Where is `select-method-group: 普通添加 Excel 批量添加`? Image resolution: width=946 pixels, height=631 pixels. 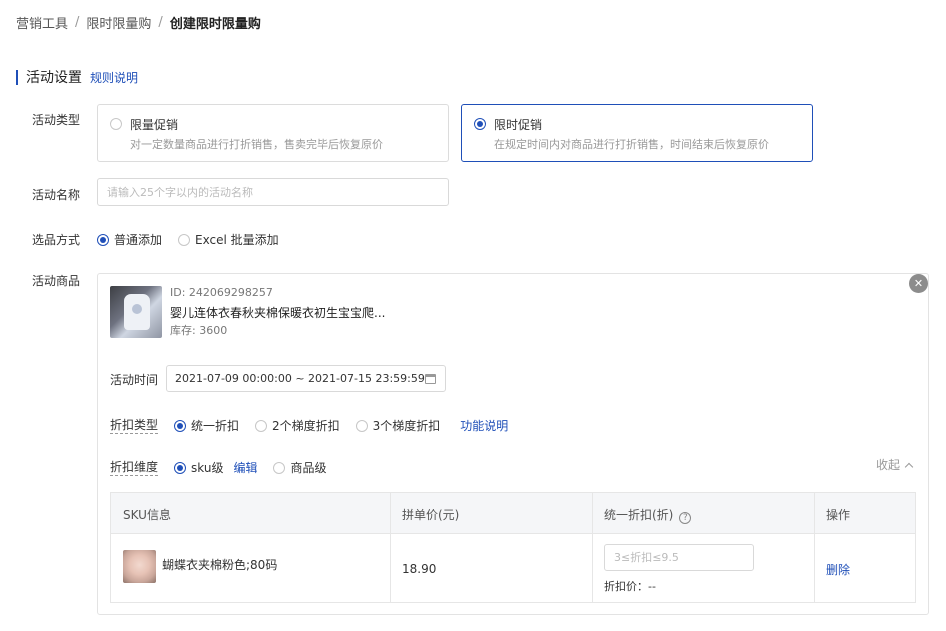
select-method-group: 普通添加 Excel 批量添加 is located at coordinates (196, 239).